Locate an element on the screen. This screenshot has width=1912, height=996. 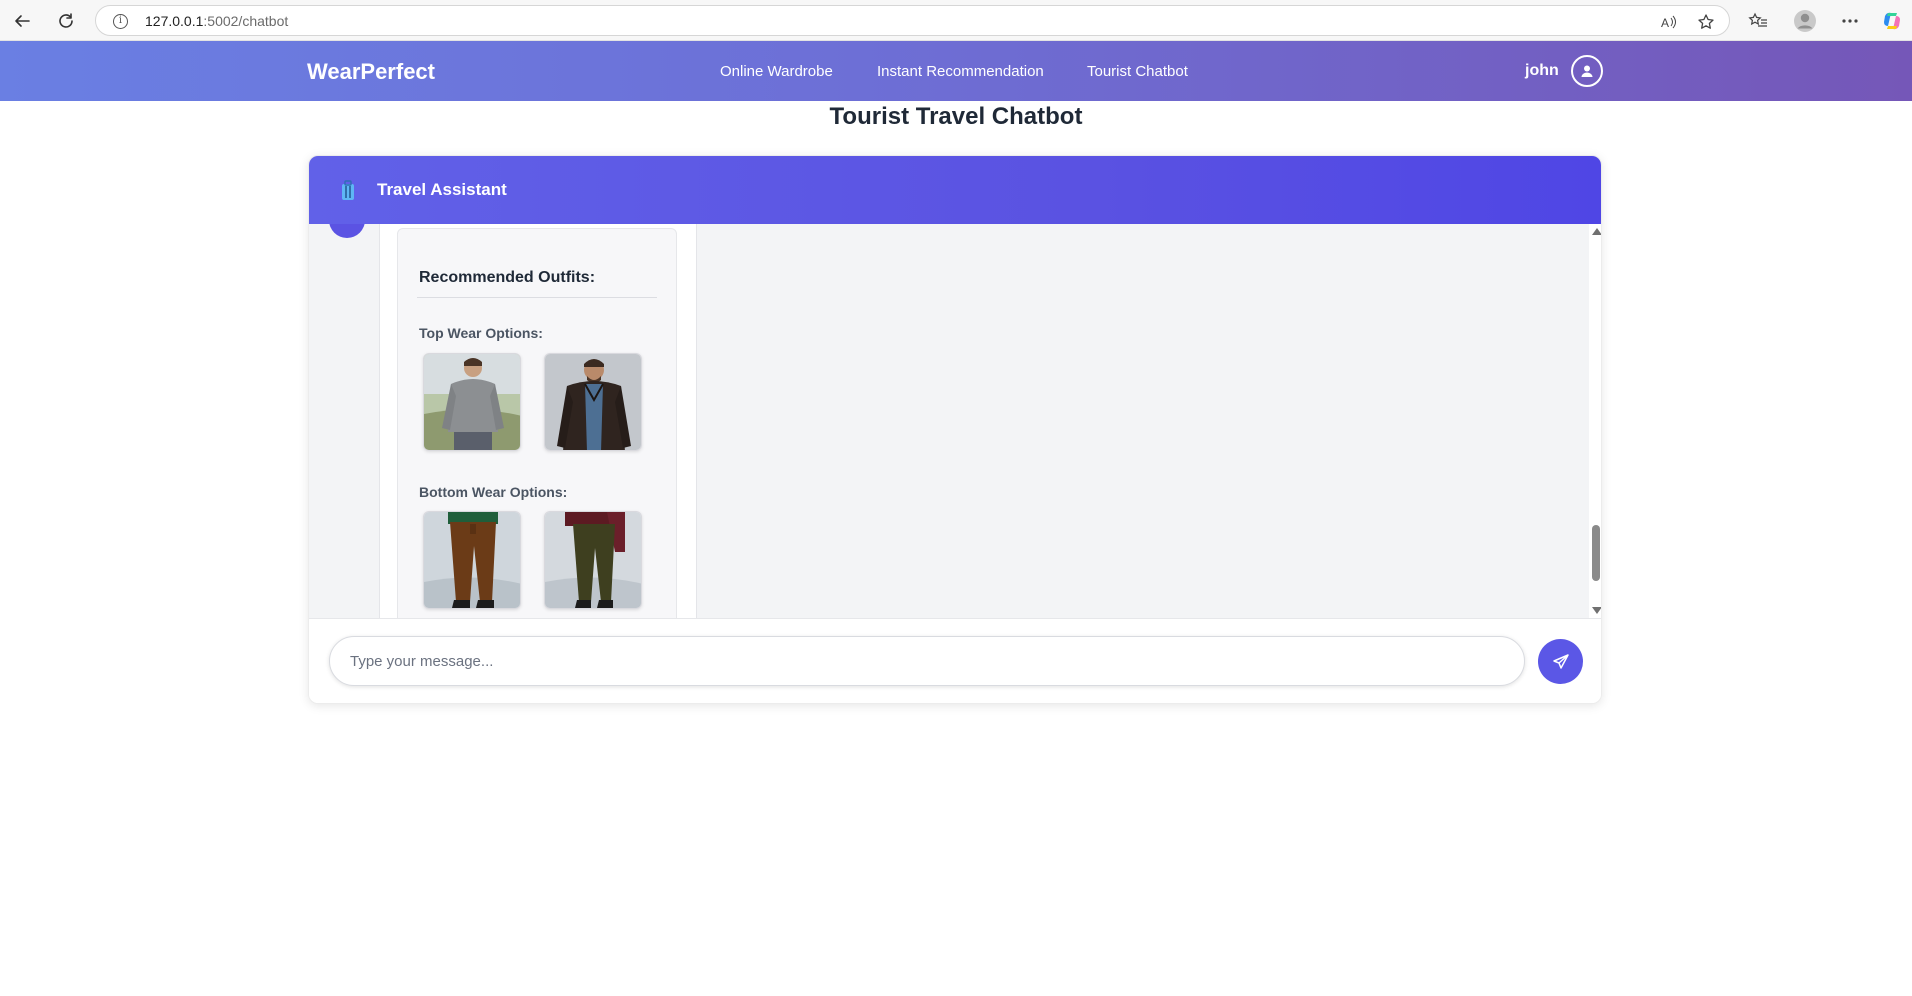
site-info-icon: i is located at coordinates (120, 21).